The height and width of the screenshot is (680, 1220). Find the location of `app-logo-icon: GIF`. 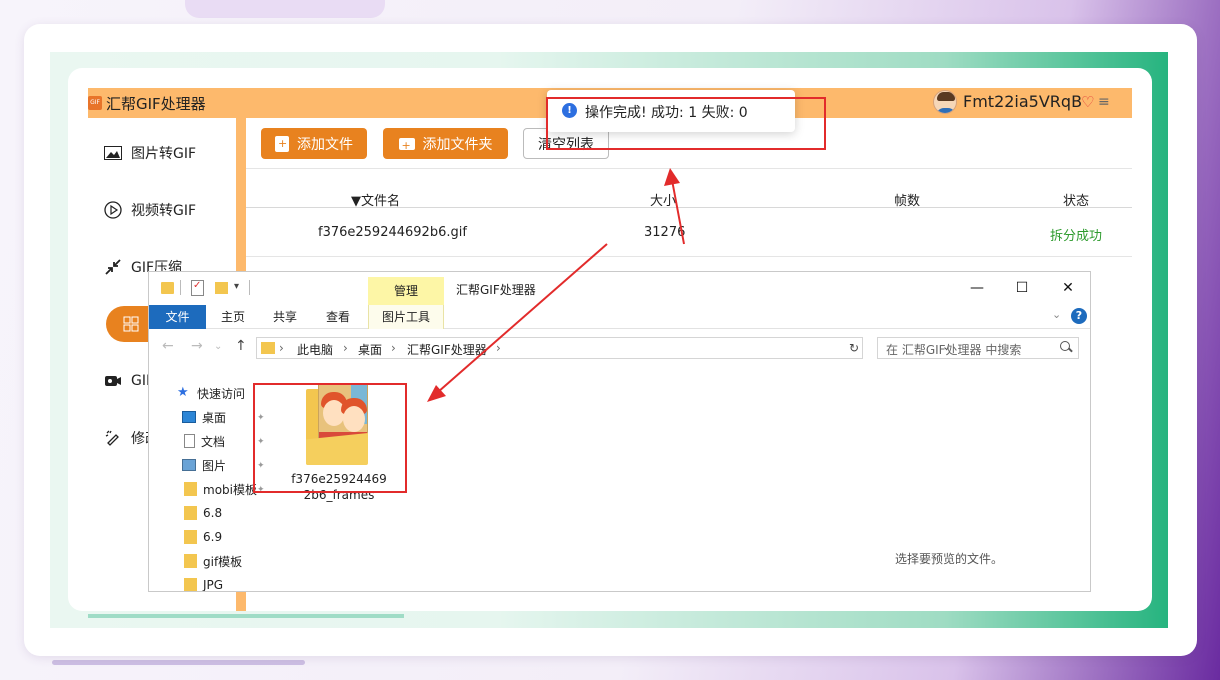

app-logo-icon: GIF is located at coordinates (95, 103).